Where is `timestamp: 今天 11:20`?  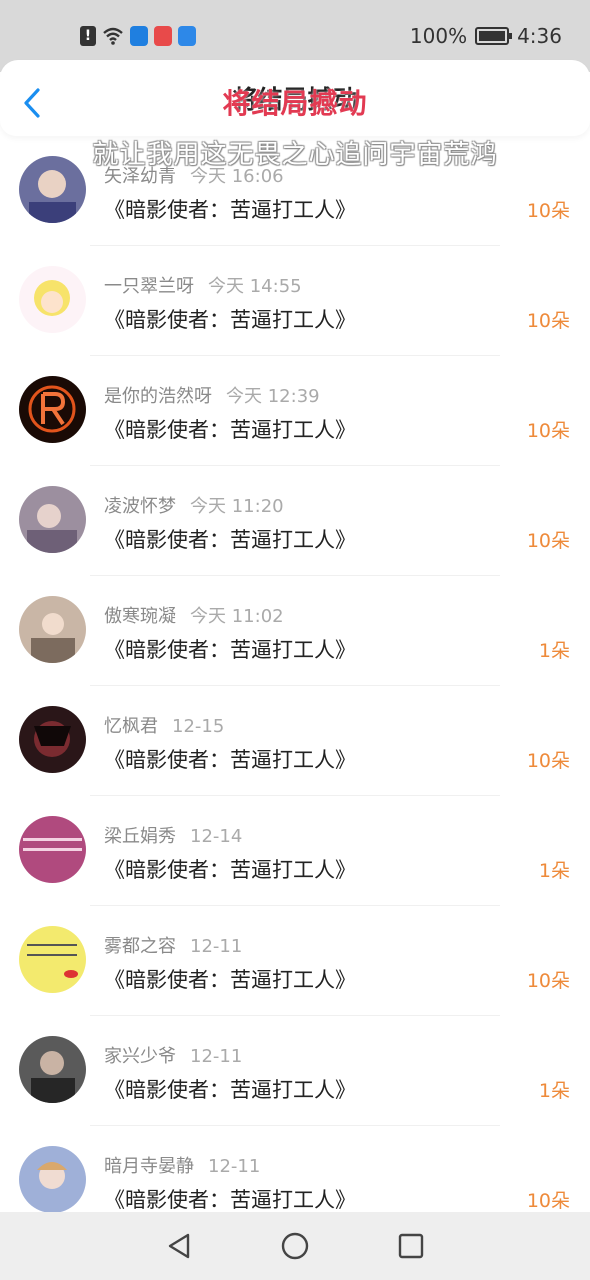
timestamp: 今天 11:20 is located at coordinates (237, 506).